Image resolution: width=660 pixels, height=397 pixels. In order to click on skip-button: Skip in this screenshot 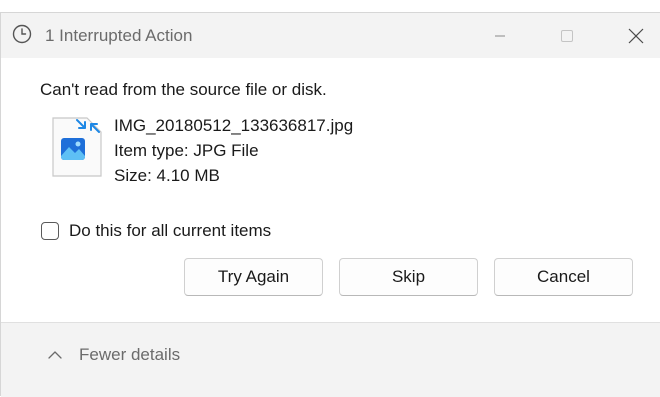, I will do `click(408, 277)`.